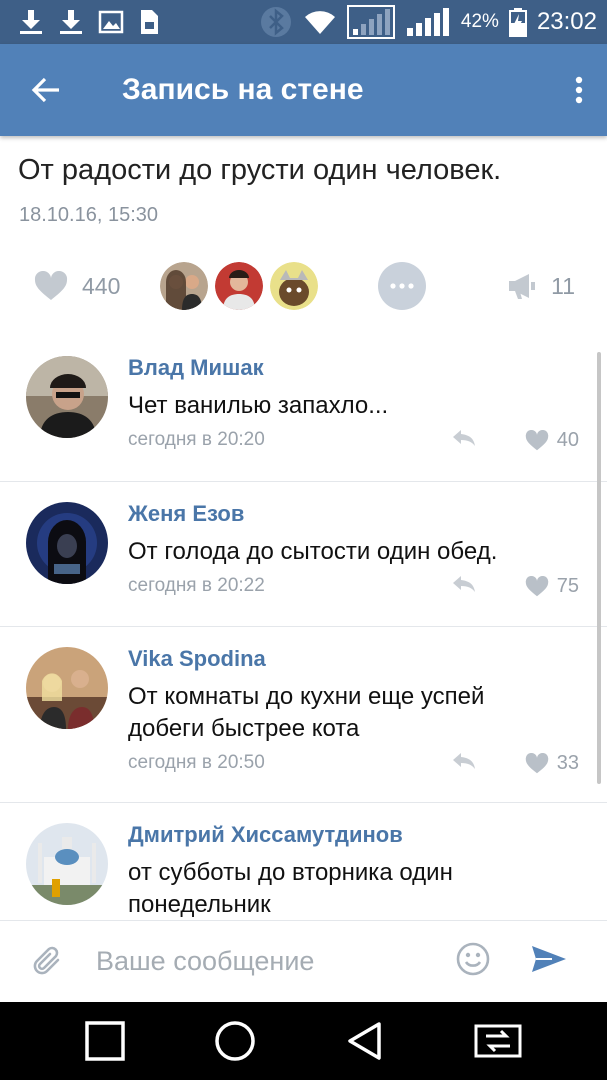 The width and height of the screenshot is (607, 1080). I want to click on comment-date: сегодня в 20:50, so click(196, 762).